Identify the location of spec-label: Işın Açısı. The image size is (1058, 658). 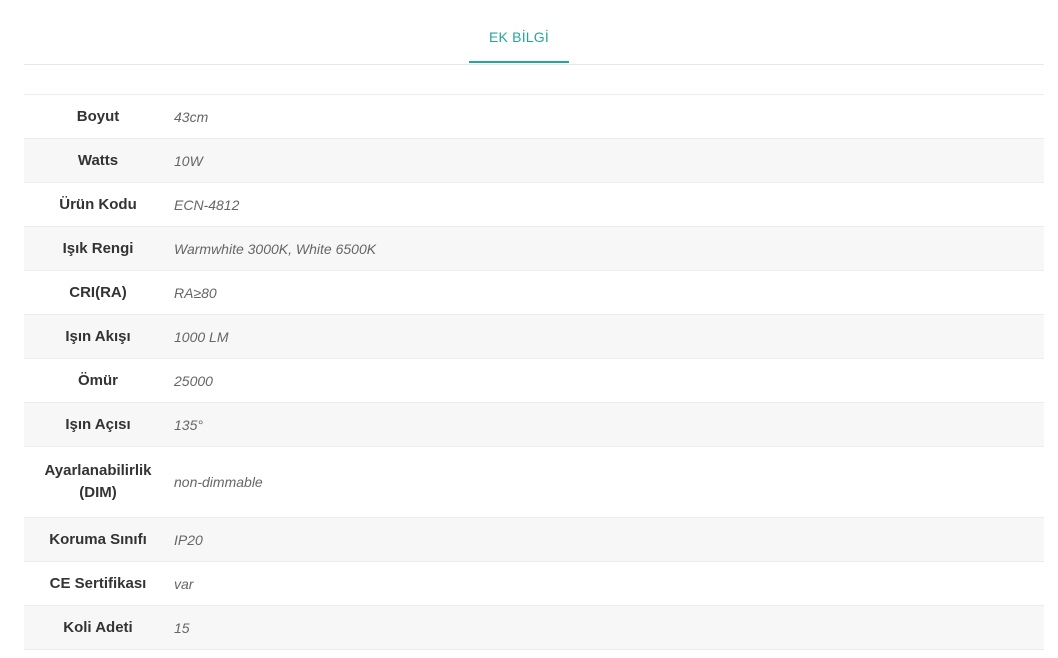
(98, 424).